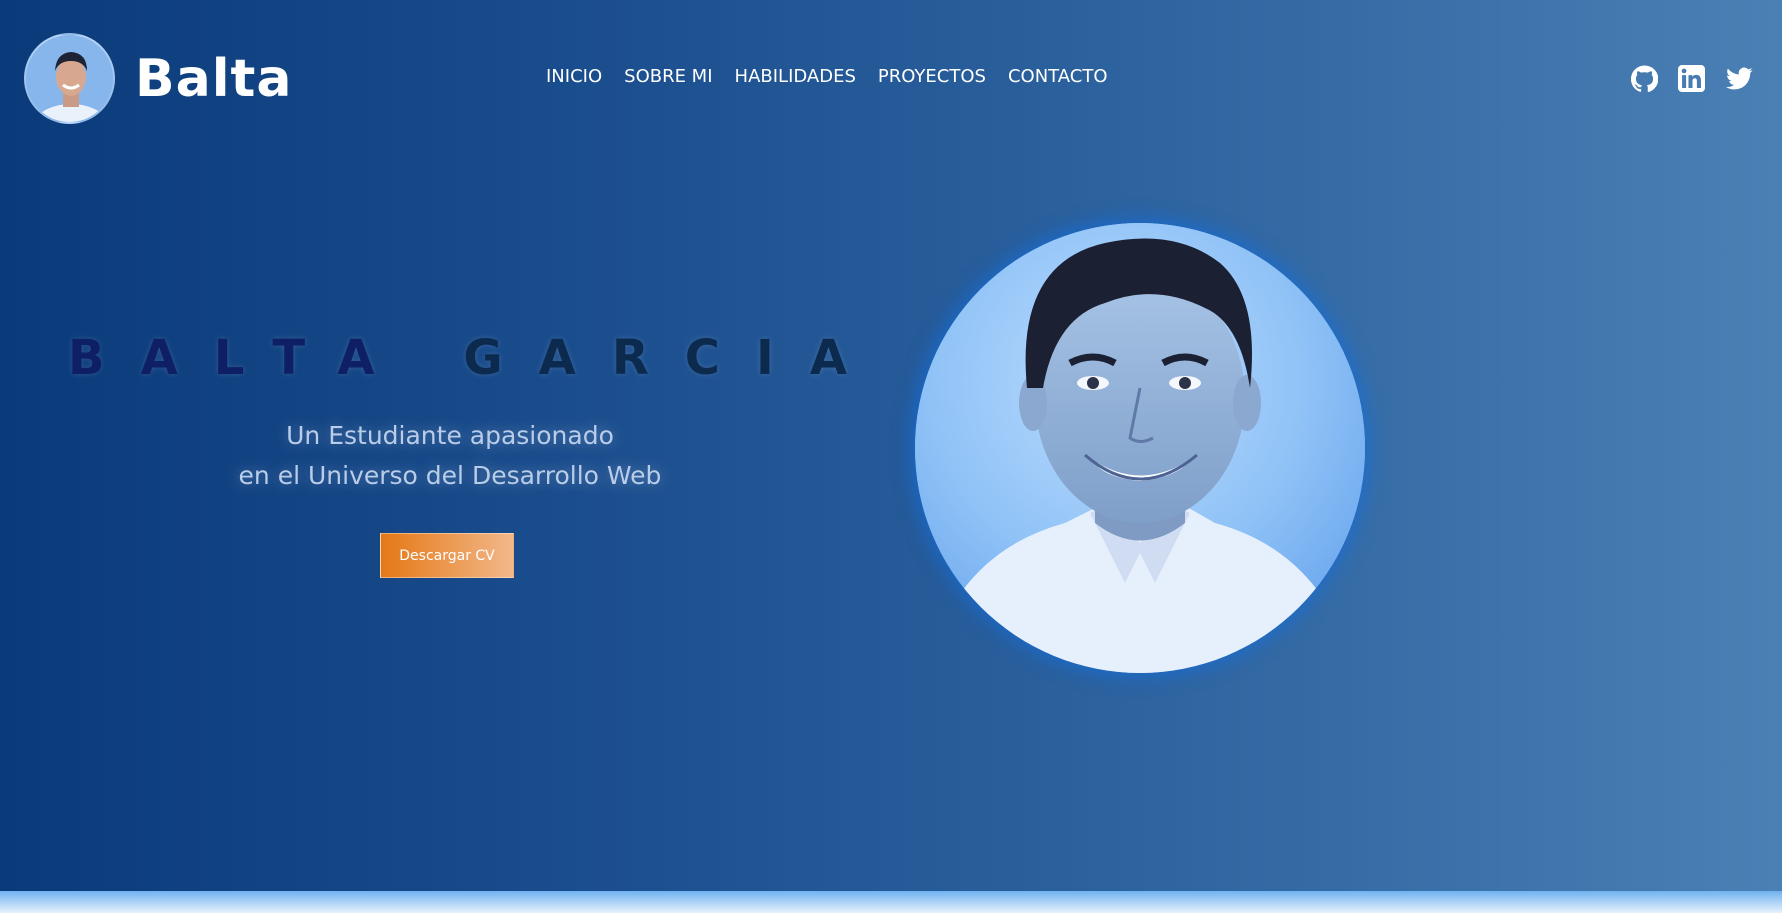  I want to click on nav-proyectos: PROYECTOS, so click(932, 76).